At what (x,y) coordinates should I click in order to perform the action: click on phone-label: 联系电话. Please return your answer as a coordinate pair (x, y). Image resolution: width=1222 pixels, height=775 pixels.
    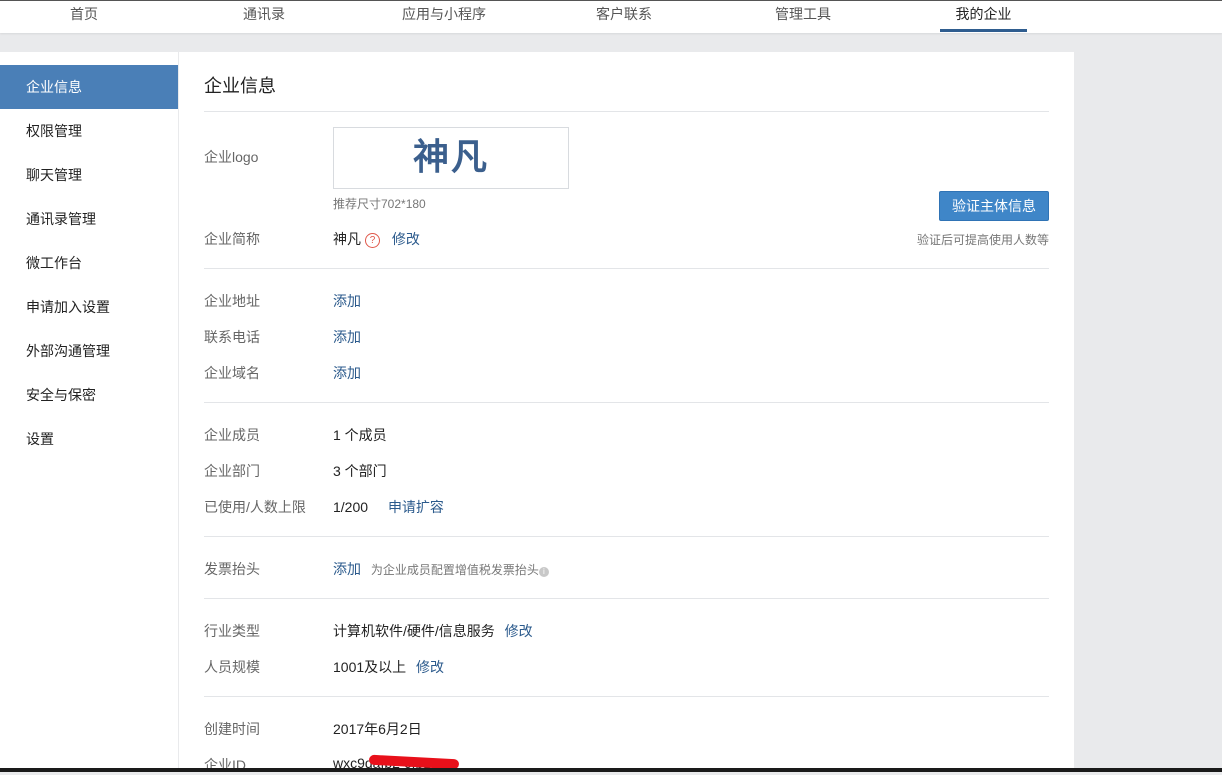
    Looking at the image, I should click on (232, 337).